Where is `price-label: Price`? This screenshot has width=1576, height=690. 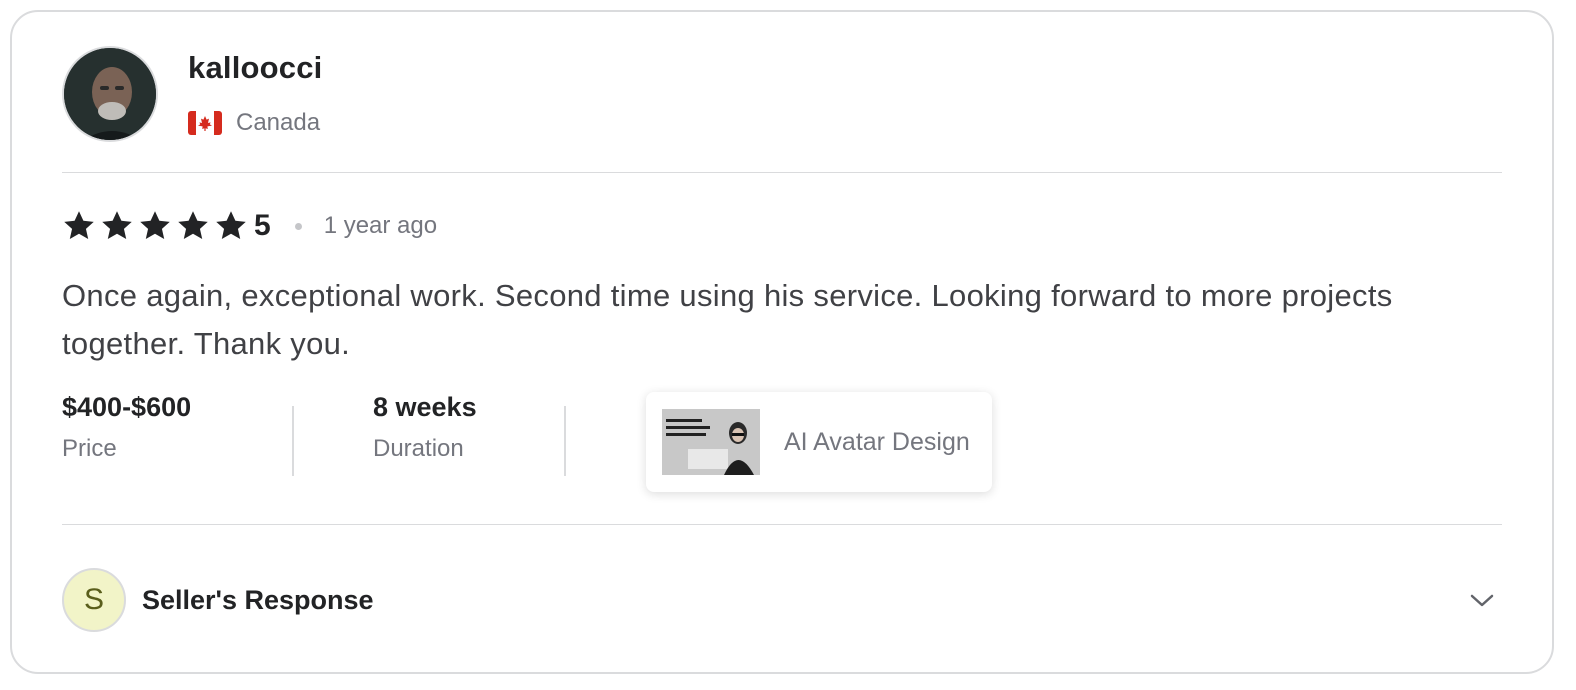
price-label: Price is located at coordinates (89, 448).